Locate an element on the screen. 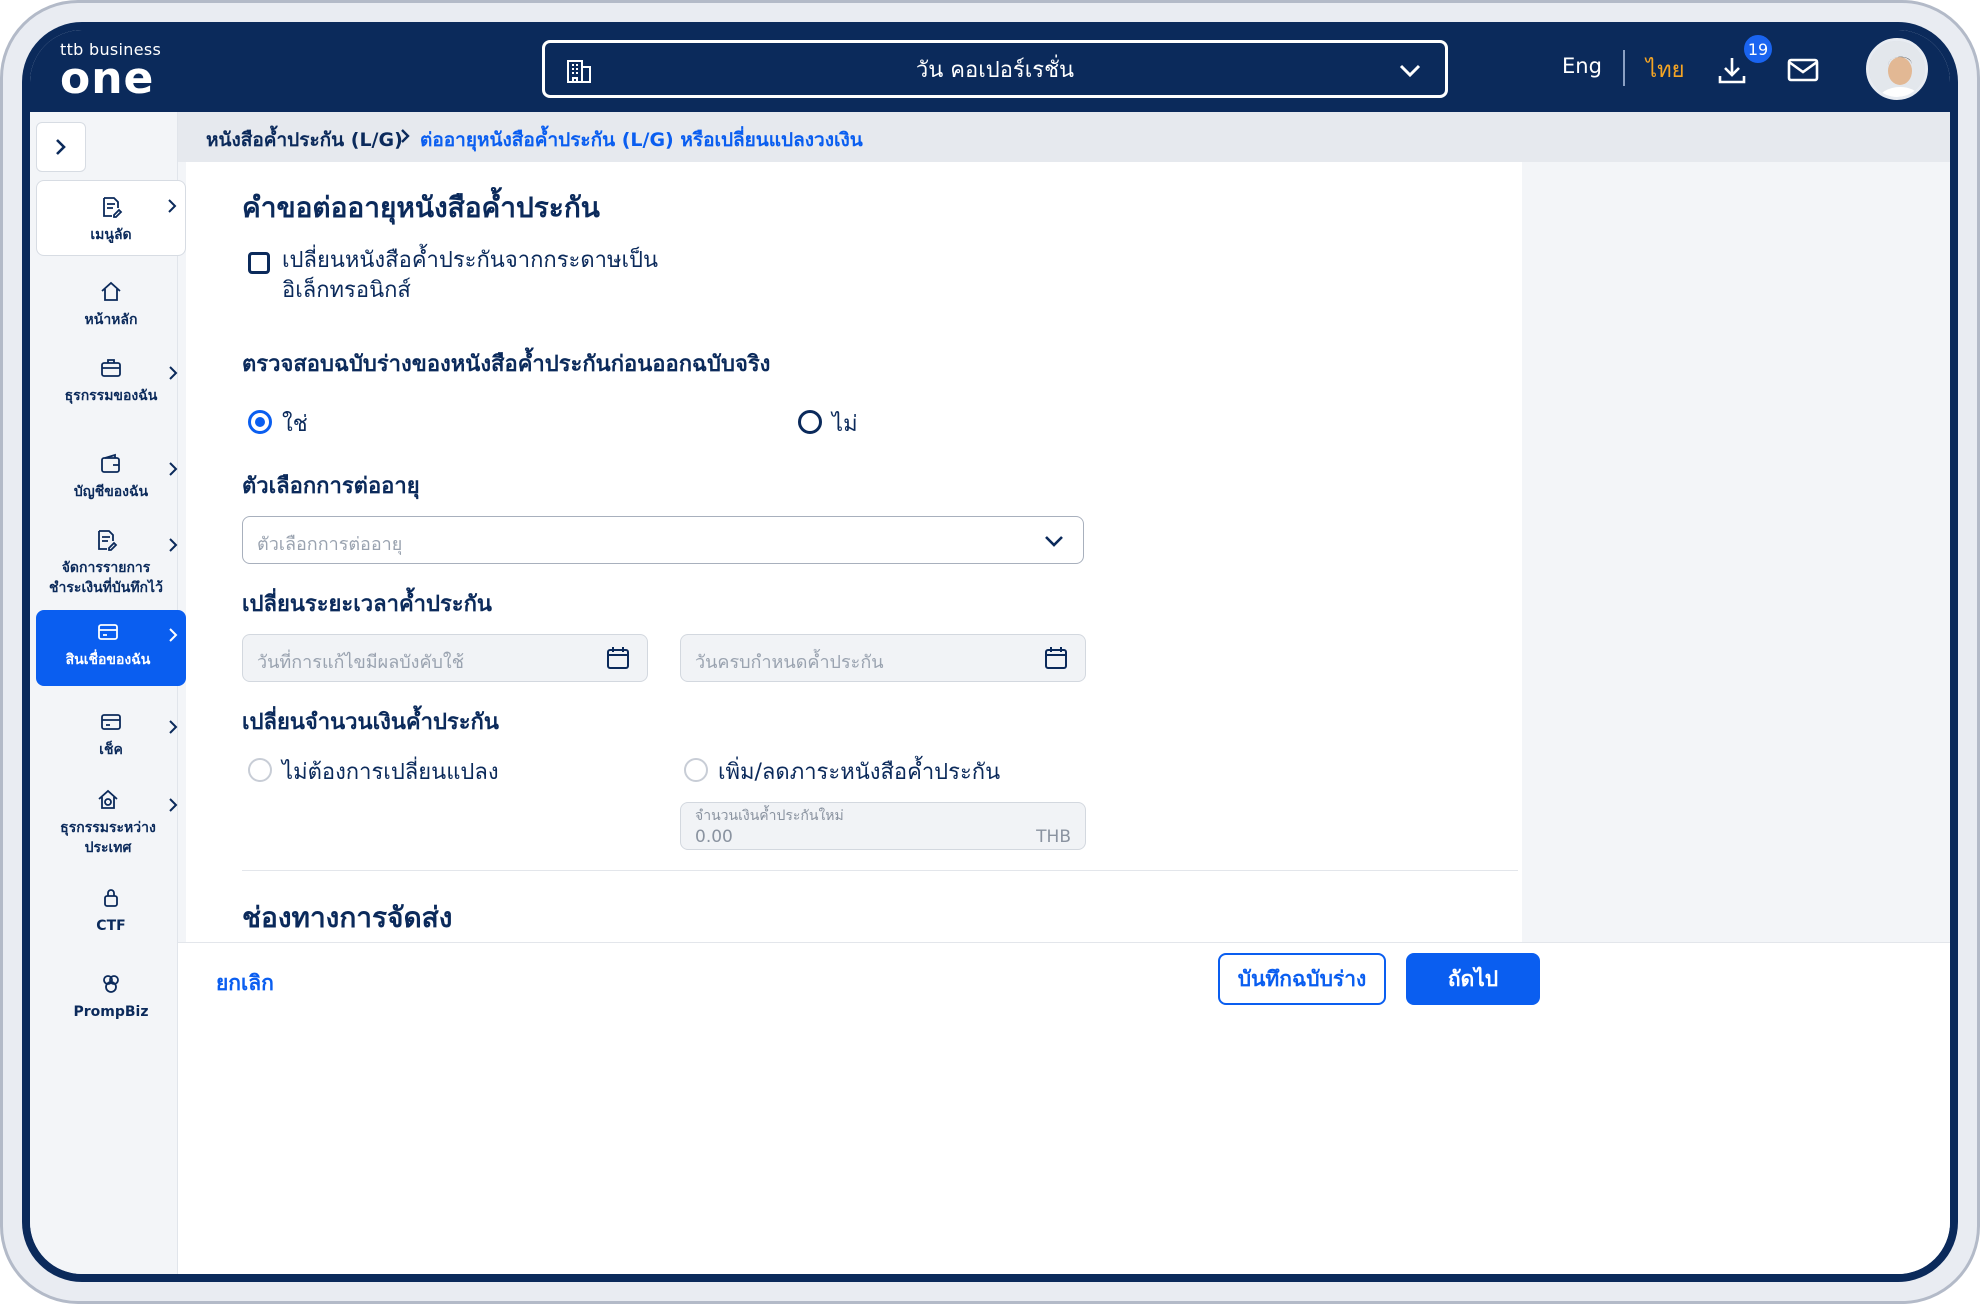 This screenshot has height=1304, width=1980. draft-check-yes-radio is located at coordinates (260, 422).